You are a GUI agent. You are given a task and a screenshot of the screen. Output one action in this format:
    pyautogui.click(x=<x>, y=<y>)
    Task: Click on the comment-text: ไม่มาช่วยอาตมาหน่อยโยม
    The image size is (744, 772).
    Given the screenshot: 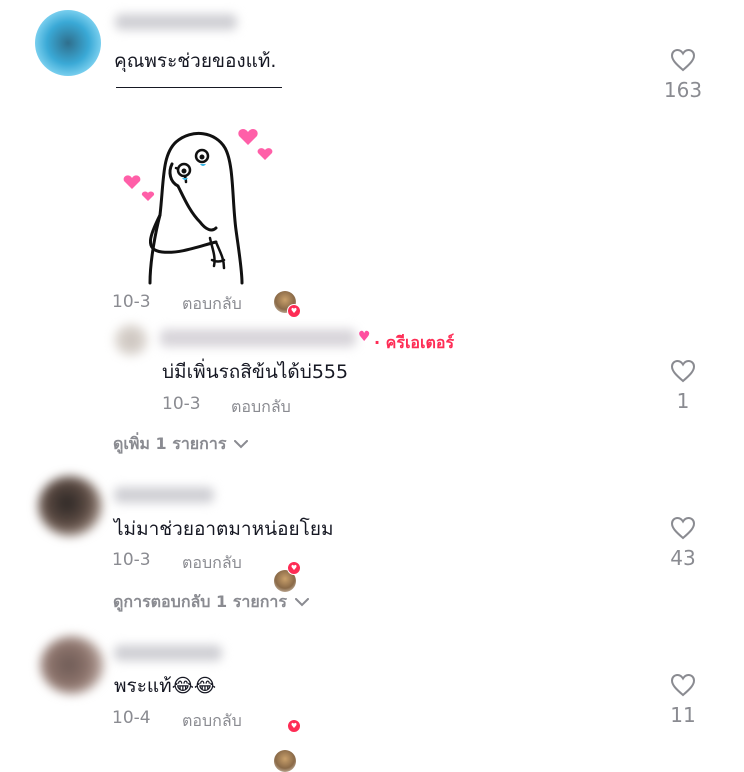 What is the action you would take?
    pyautogui.click(x=224, y=529)
    